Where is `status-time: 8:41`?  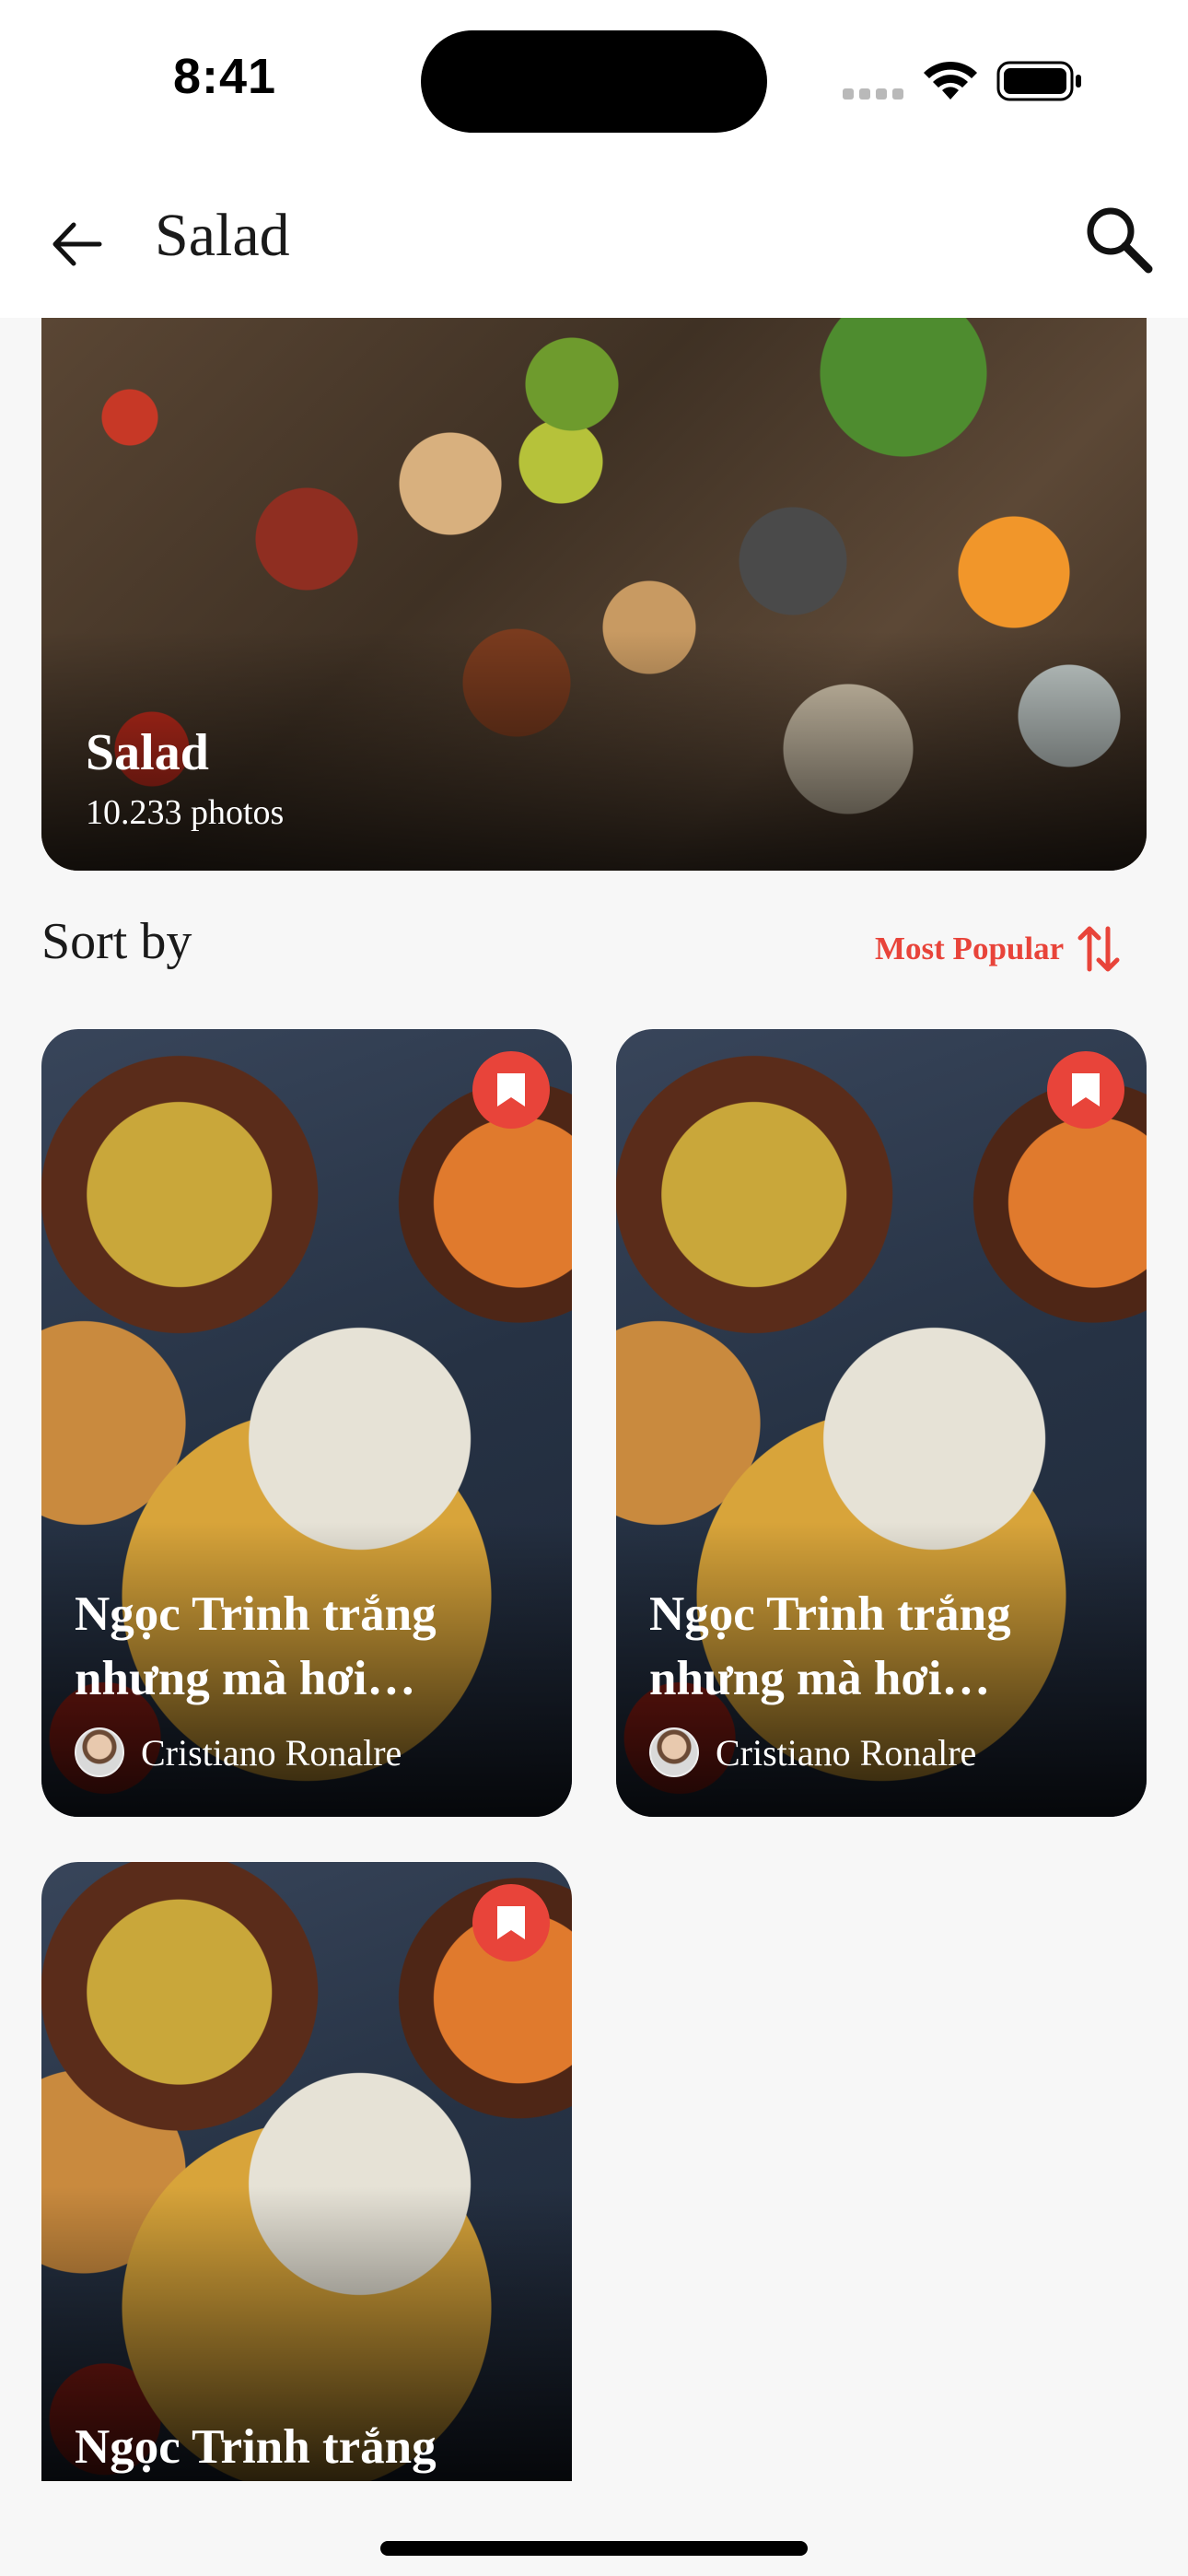 status-time: 8:41 is located at coordinates (225, 76).